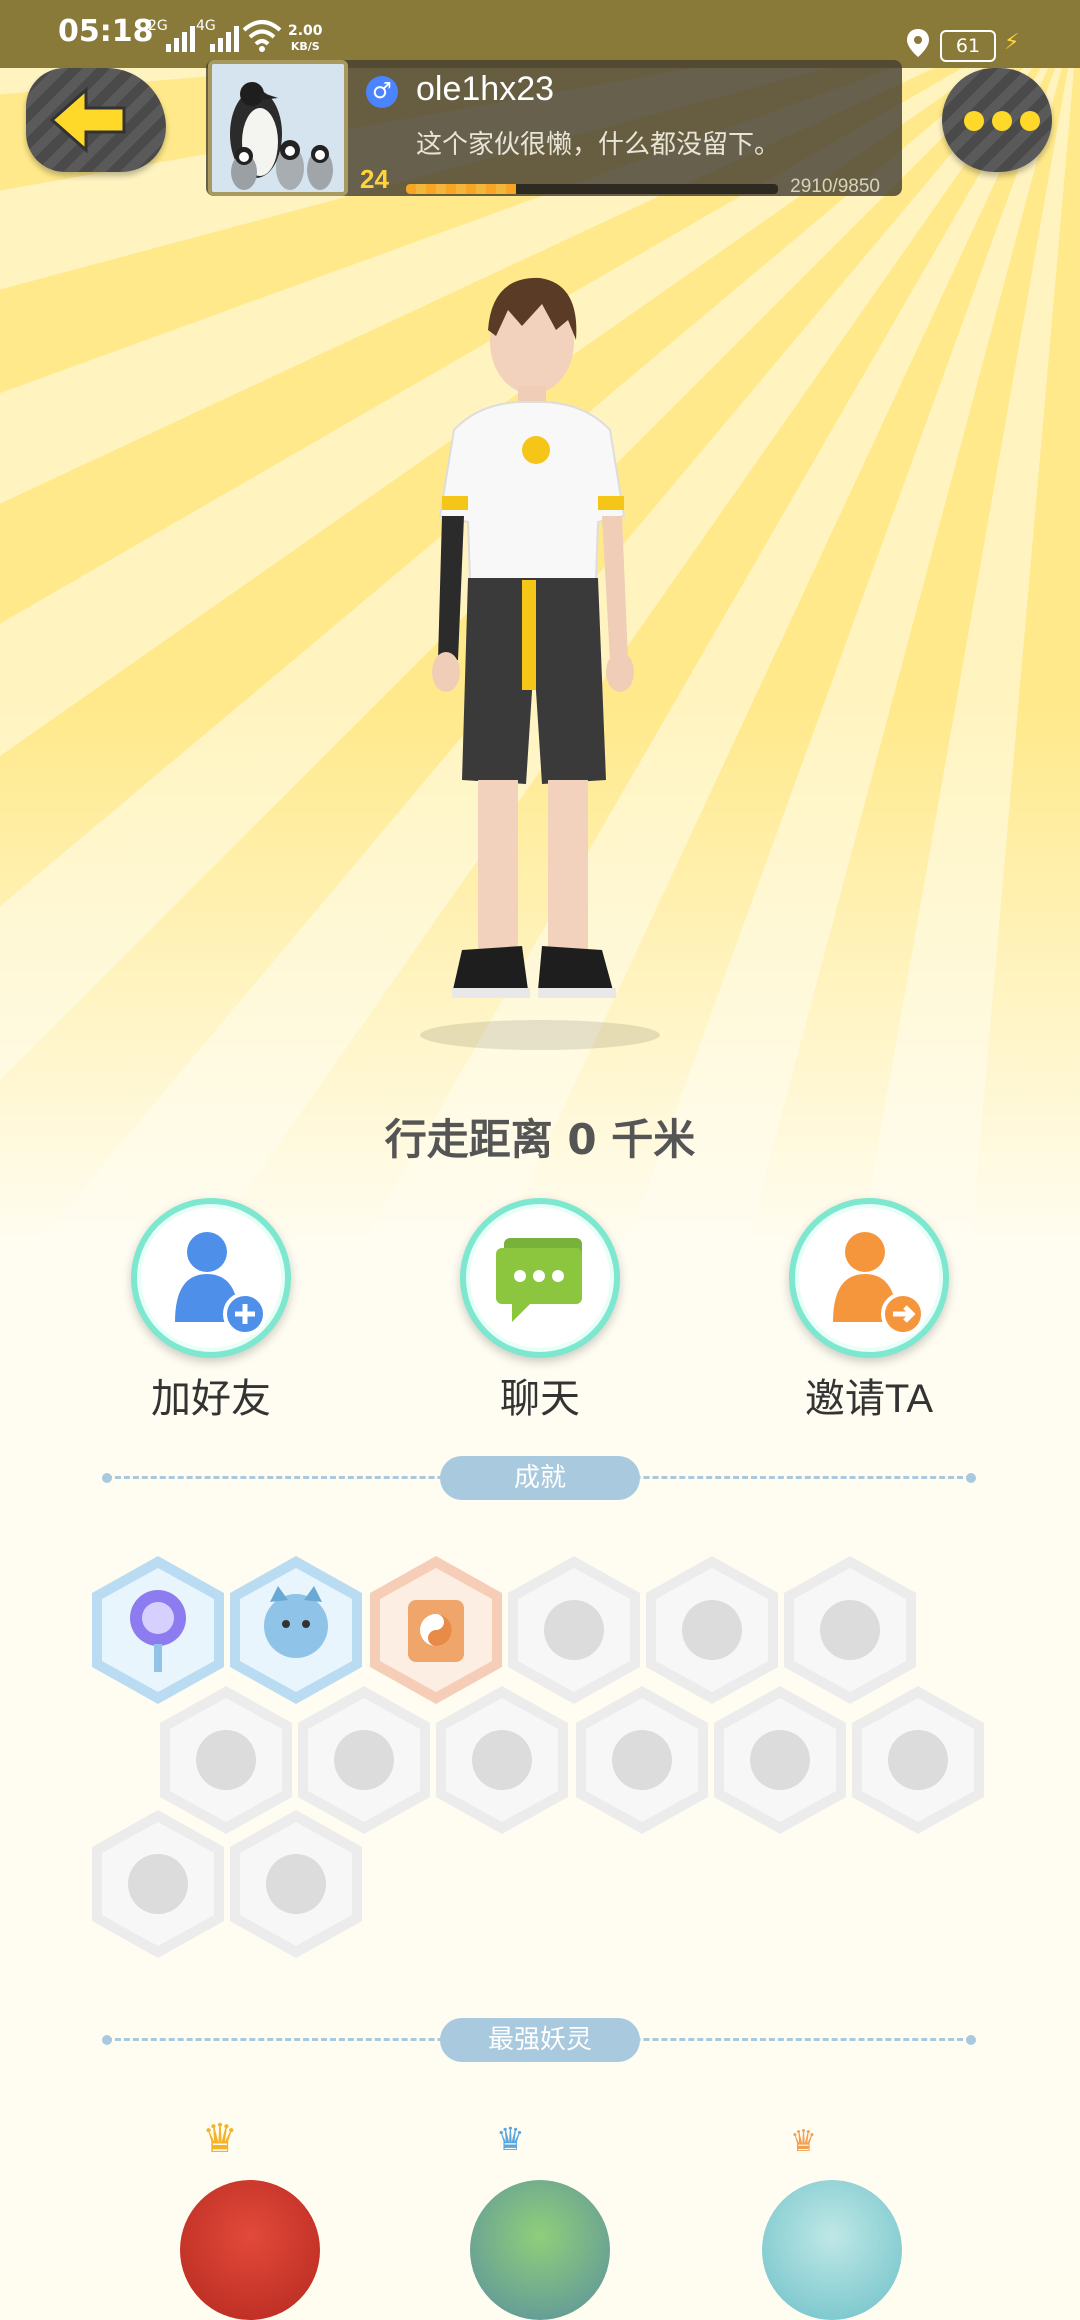 The image size is (1080, 2320). What do you see at coordinates (598, 145) in the screenshot?
I see `user-signature: 这个家伙很懒，什么都没留下。` at bounding box center [598, 145].